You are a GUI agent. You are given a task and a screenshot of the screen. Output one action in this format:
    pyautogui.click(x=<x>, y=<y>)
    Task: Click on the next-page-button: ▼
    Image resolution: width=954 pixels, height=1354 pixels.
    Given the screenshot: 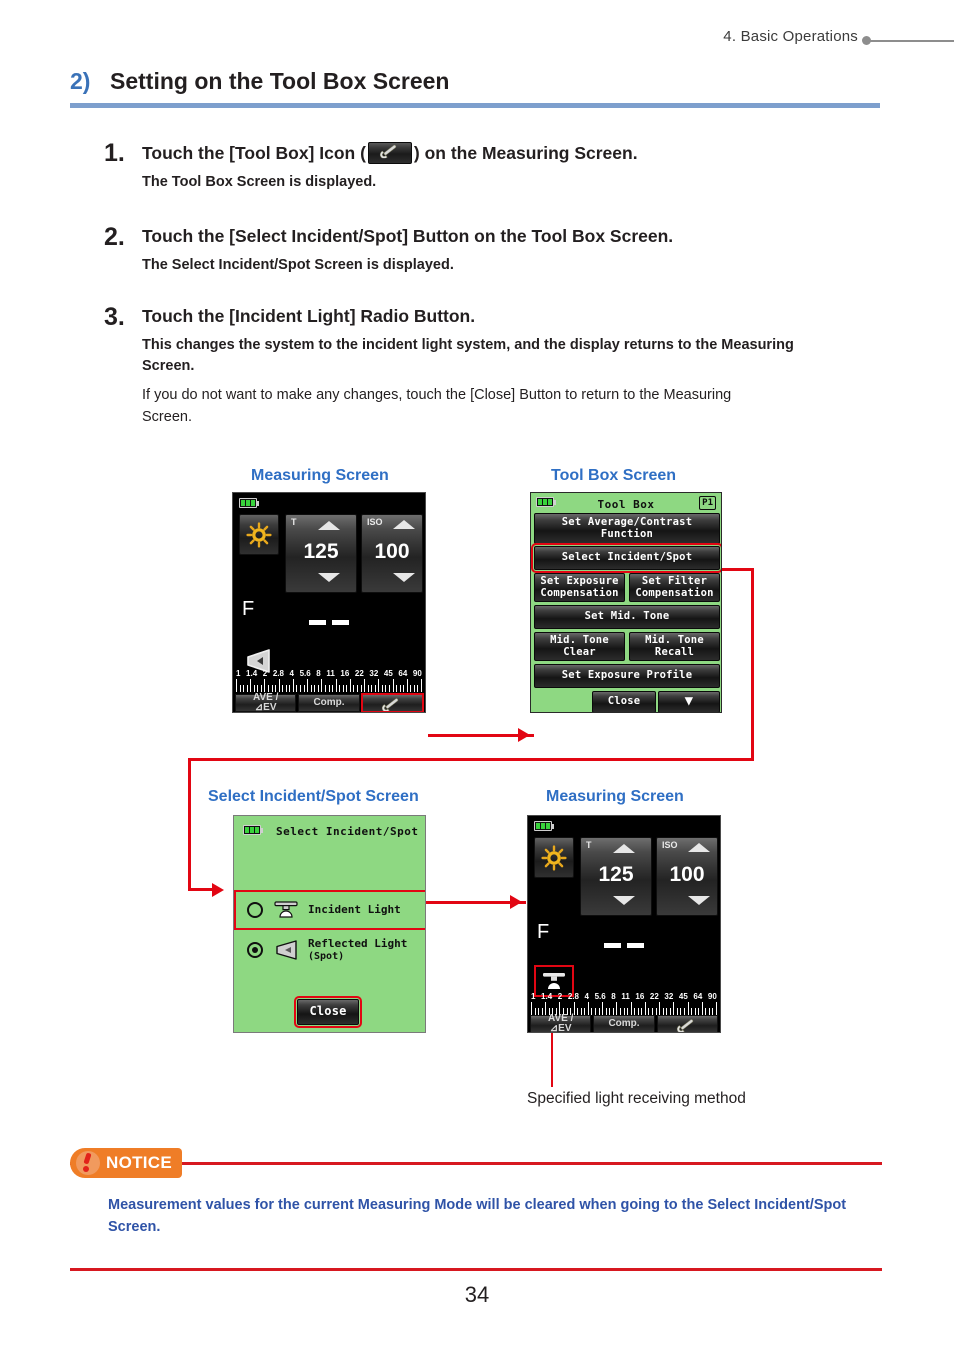 What is the action you would take?
    pyautogui.click(x=689, y=701)
    